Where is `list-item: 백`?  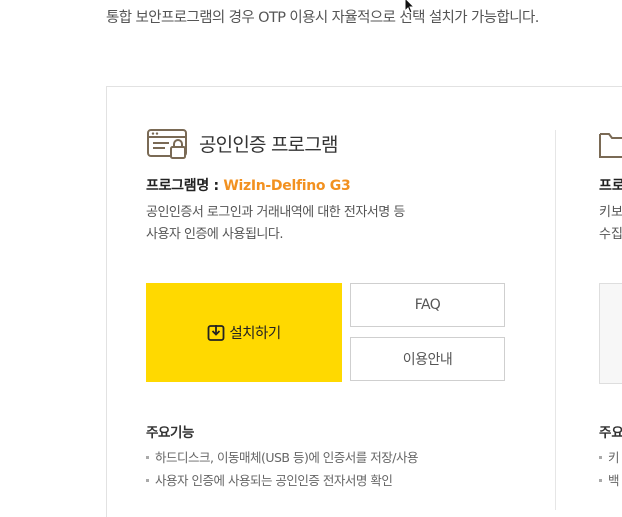
list-item: 백 is located at coordinates (609, 480).